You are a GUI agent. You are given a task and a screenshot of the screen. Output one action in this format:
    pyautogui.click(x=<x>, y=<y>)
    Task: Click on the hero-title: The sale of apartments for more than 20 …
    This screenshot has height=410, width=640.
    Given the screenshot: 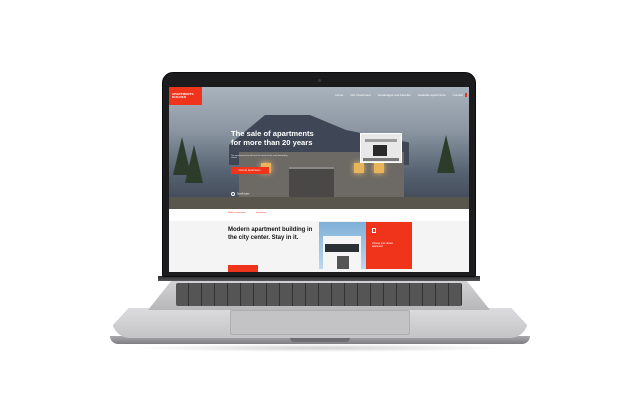 What is the action you would take?
    pyautogui.click(x=291, y=138)
    